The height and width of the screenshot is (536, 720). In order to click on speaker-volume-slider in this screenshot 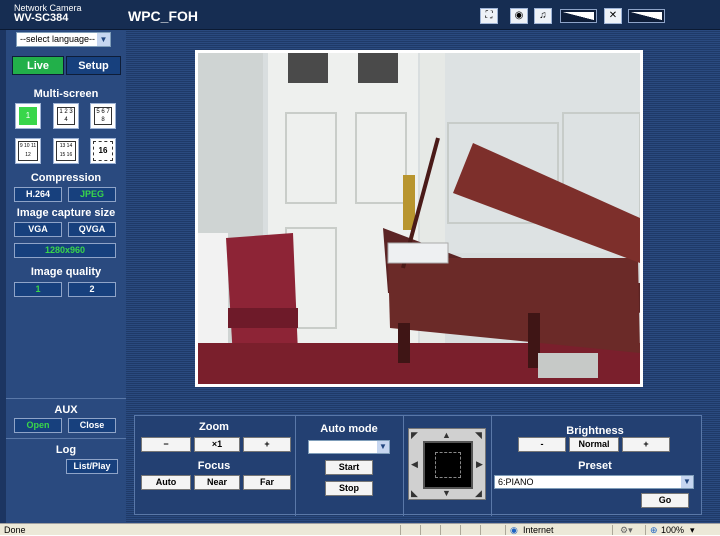, I will do `click(578, 16)`.